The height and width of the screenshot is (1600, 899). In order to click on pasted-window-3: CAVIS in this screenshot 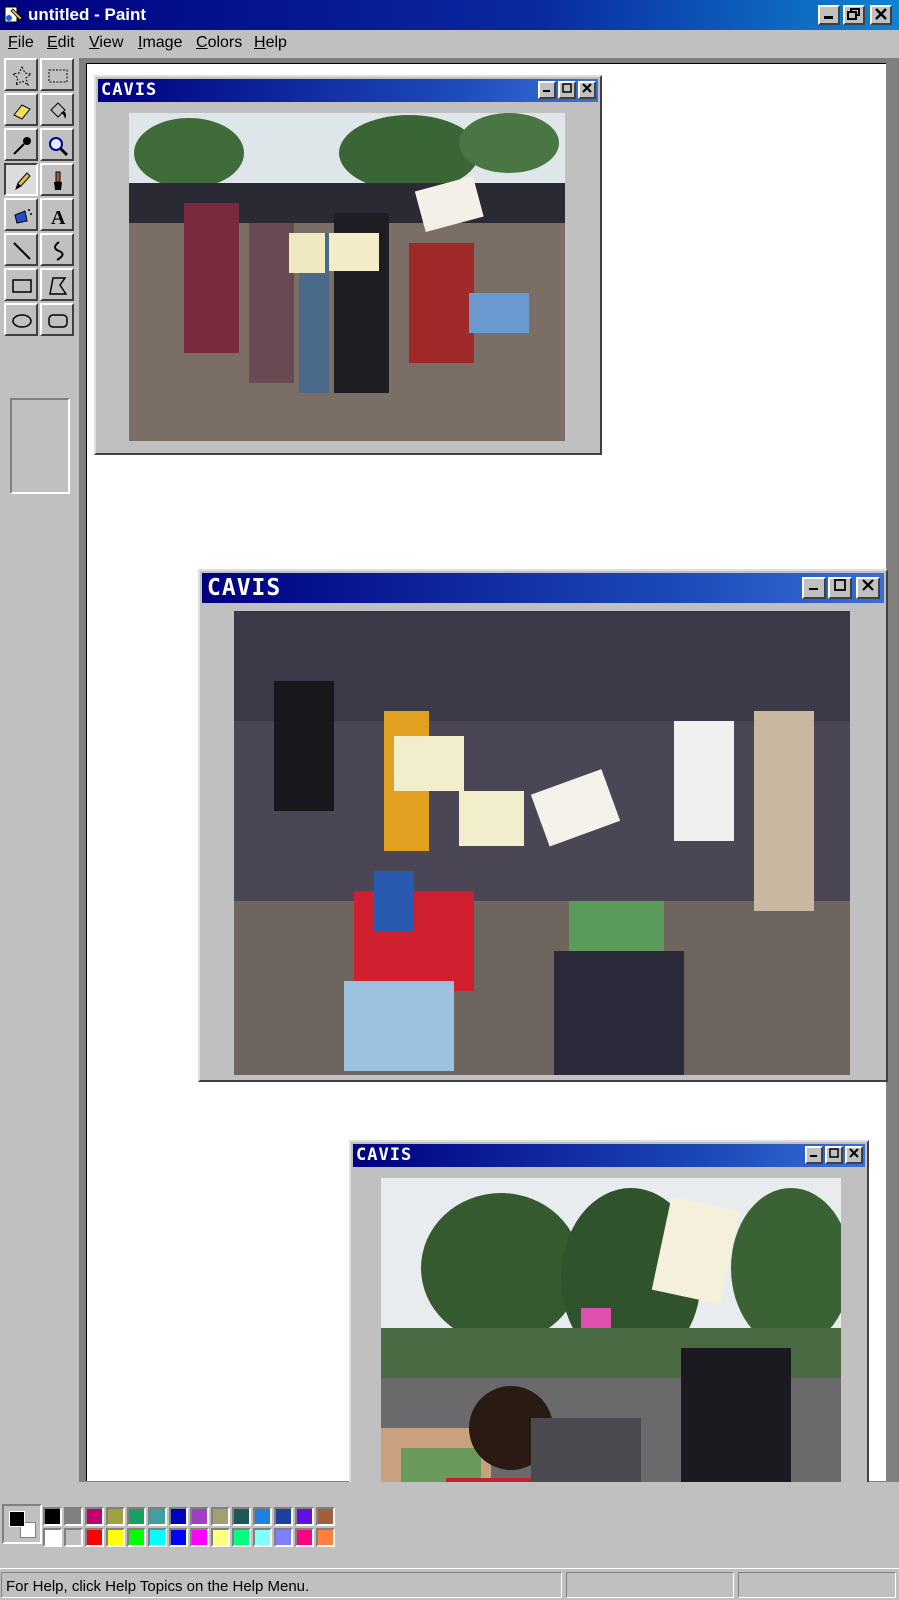, I will do `click(609, 1334)`.